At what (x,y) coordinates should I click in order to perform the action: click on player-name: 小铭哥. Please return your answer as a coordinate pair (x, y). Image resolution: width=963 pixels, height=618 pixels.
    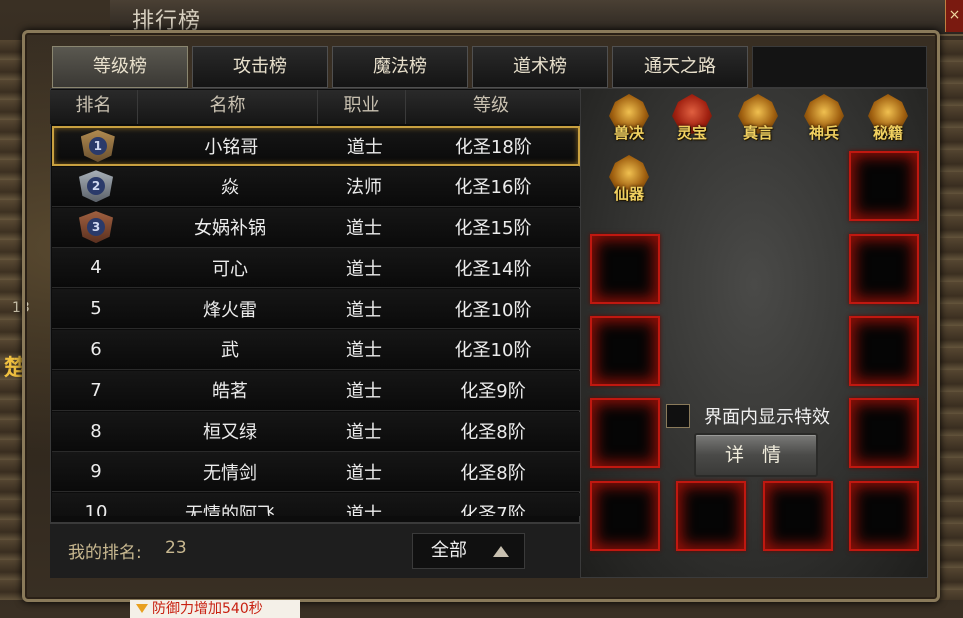
    Looking at the image, I should click on (231, 147).